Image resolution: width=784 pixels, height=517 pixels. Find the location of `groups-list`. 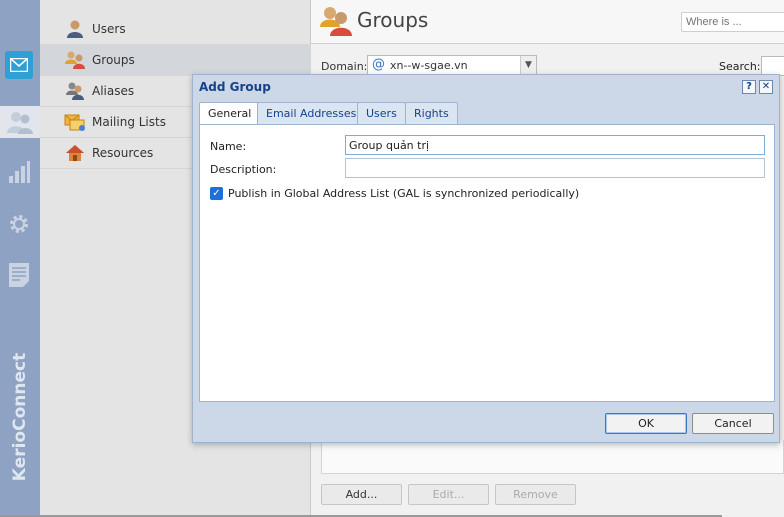

groups-list is located at coordinates (552, 457).